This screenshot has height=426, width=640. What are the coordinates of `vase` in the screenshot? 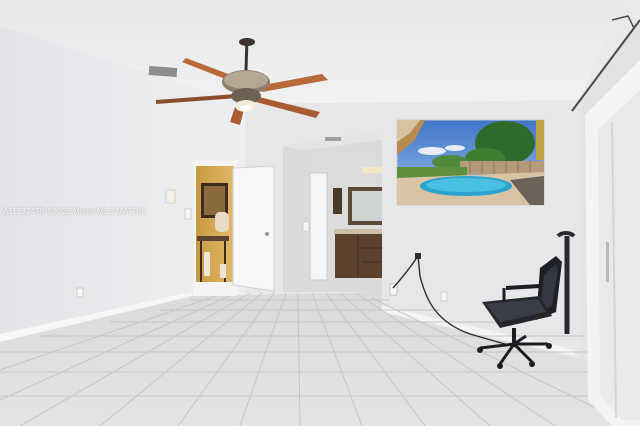 It's located at (207, 264).